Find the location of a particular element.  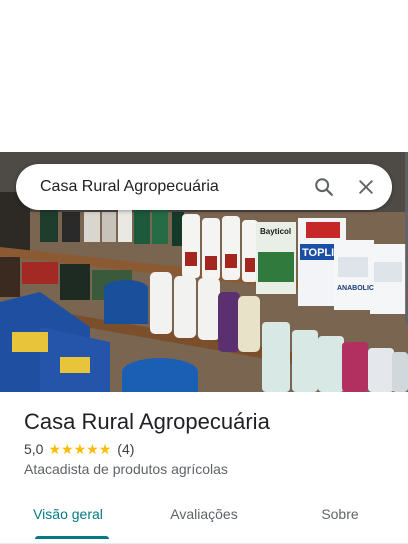

search-icon is located at coordinates (324, 187).